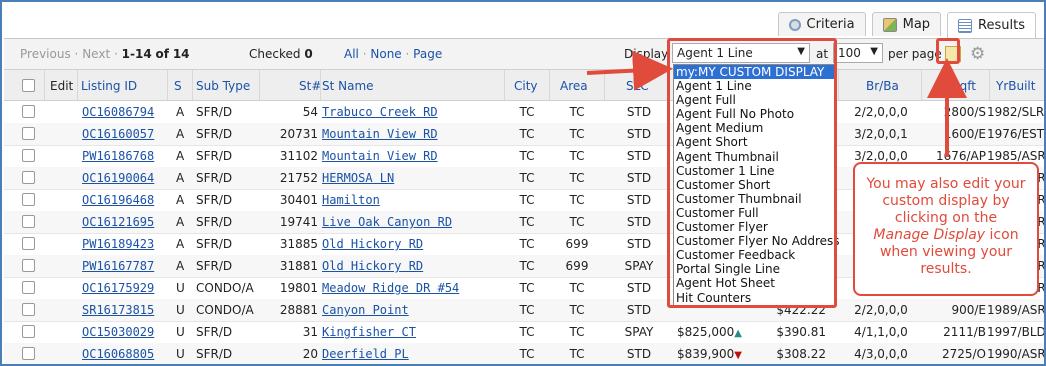  Describe the element at coordinates (964, 86) in the screenshot. I see `column-header-sqft: Sqft` at that location.